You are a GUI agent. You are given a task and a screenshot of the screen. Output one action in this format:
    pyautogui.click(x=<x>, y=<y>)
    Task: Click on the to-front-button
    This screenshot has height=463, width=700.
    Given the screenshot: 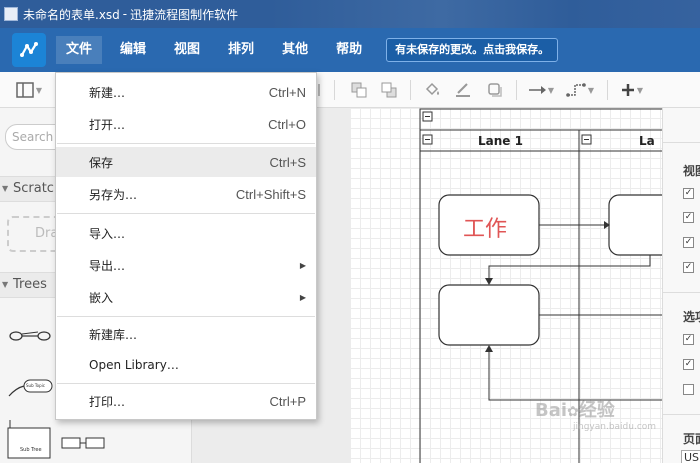 What is the action you would take?
    pyautogui.click(x=359, y=90)
    